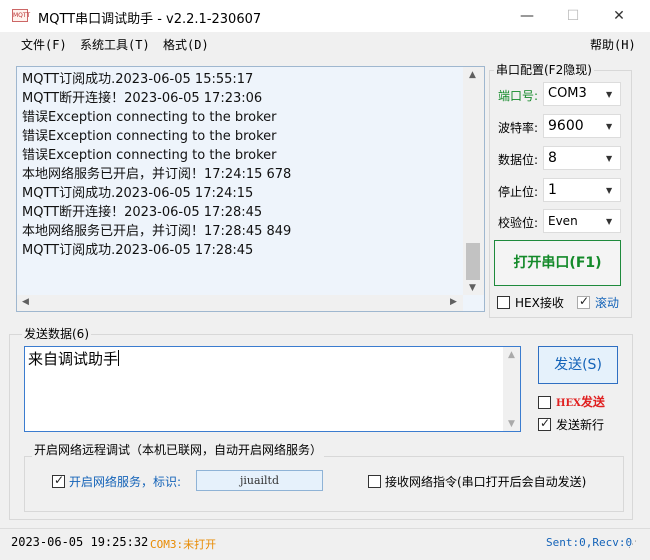  Describe the element at coordinates (552, 190) in the screenshot. I see `stopbits-value: 1` at that location.